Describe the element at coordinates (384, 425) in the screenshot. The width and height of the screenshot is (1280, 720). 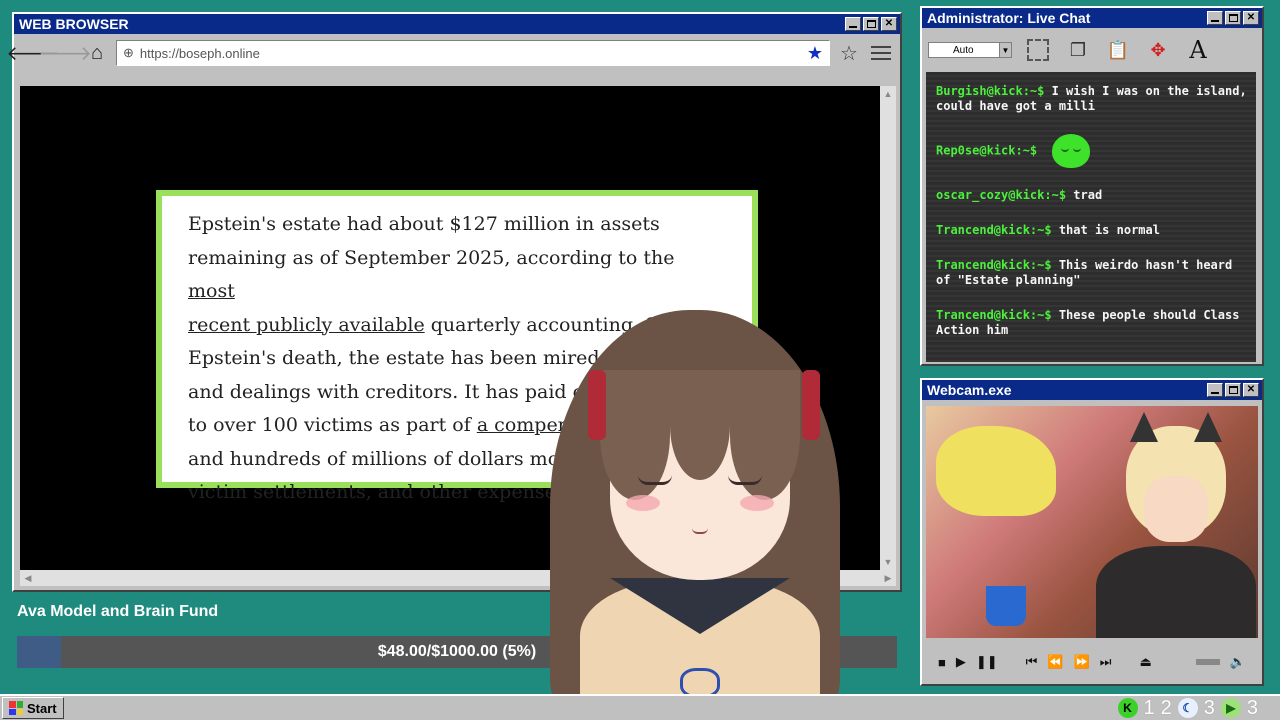
I see `article-line: to over 100 victims as part of a compens` at that location.